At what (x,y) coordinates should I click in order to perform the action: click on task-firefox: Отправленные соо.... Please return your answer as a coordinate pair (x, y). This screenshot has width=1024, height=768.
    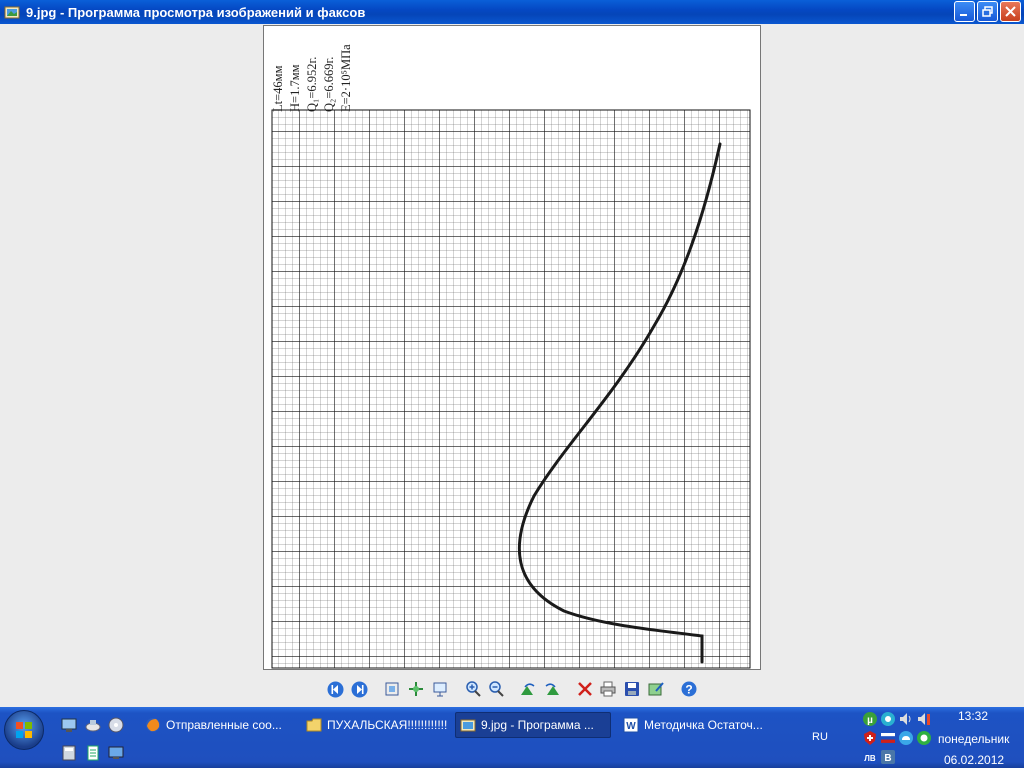
    Looking at the image, I should click on (218, 725).